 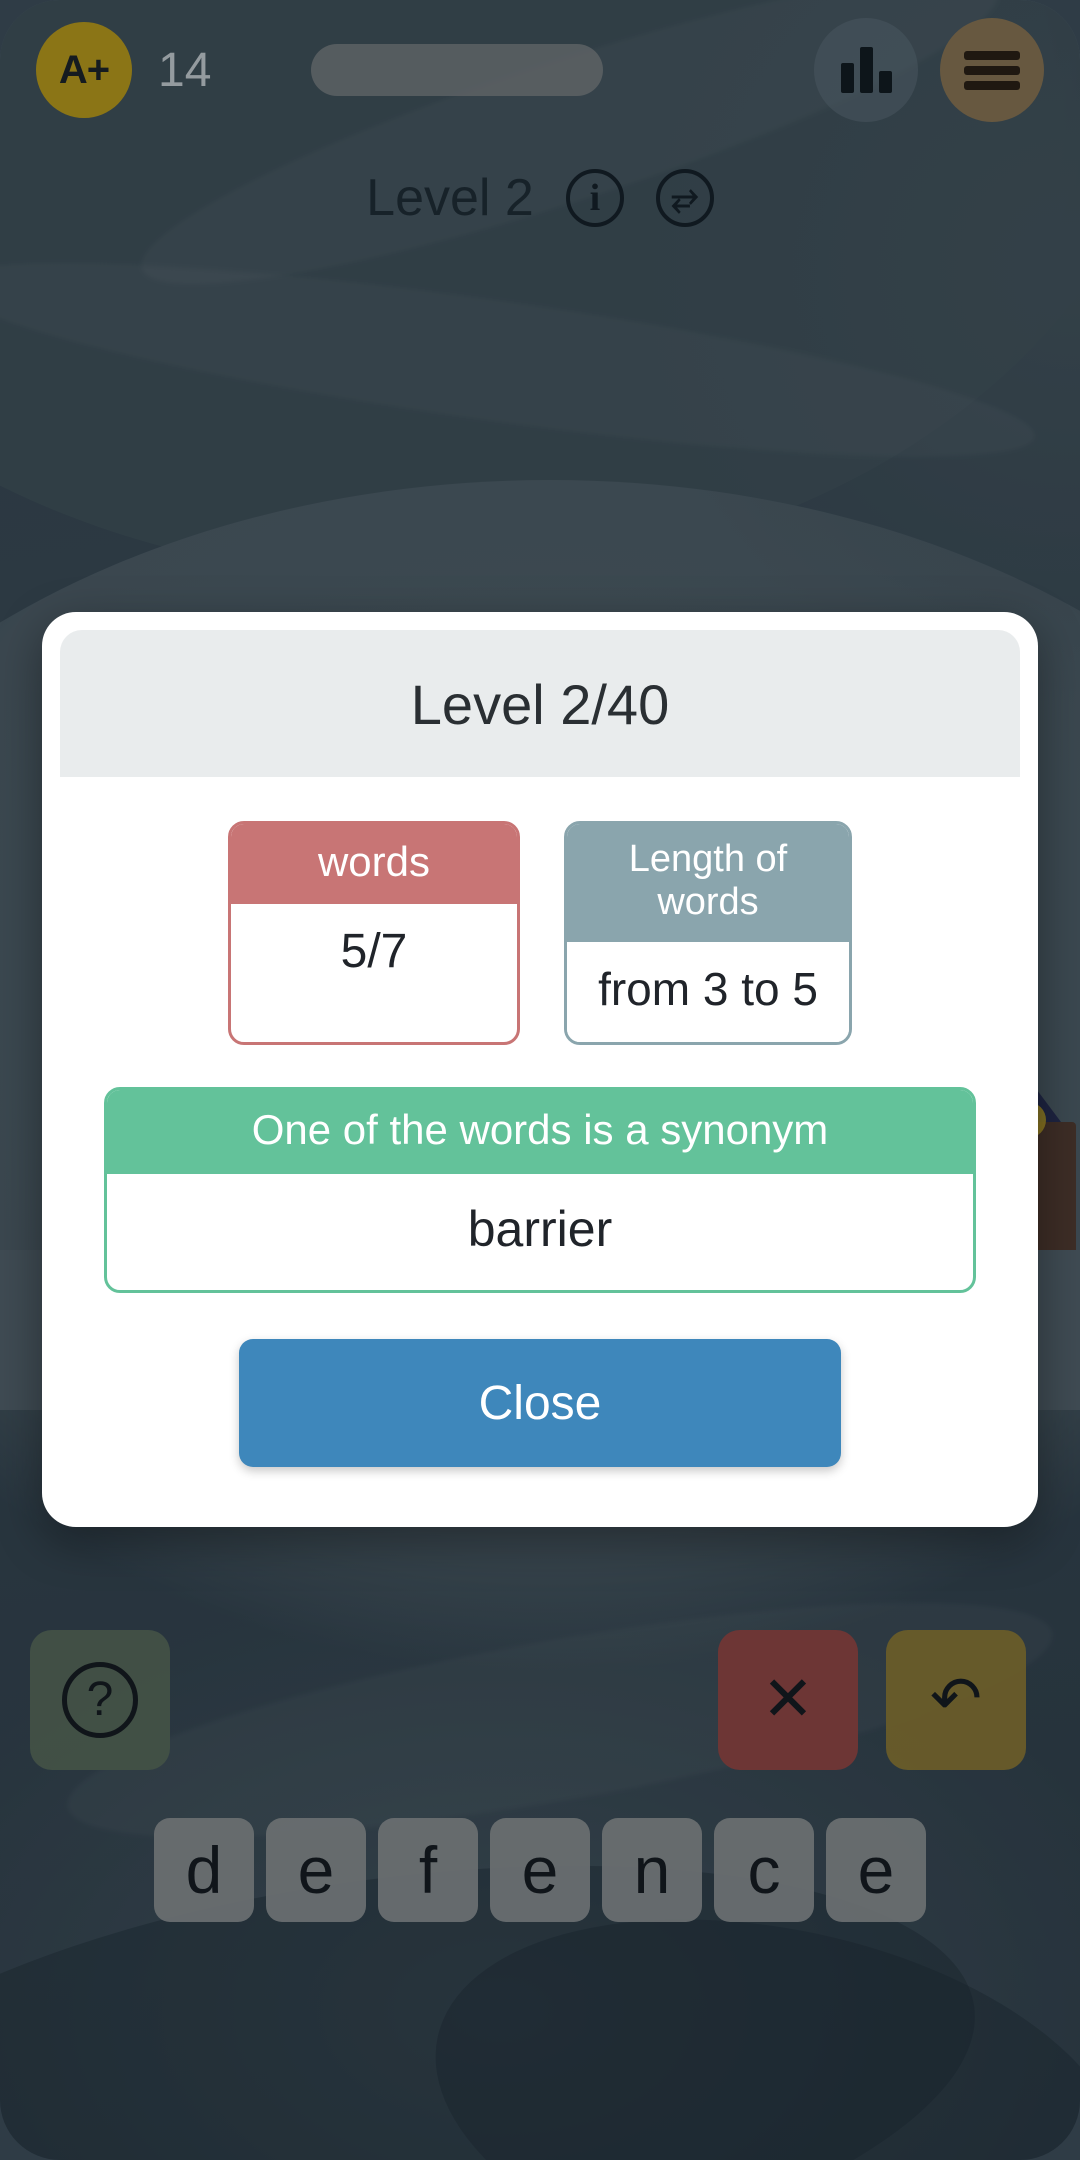 I want to click on words-card-value: 5/7, so click(x=374, y=954).